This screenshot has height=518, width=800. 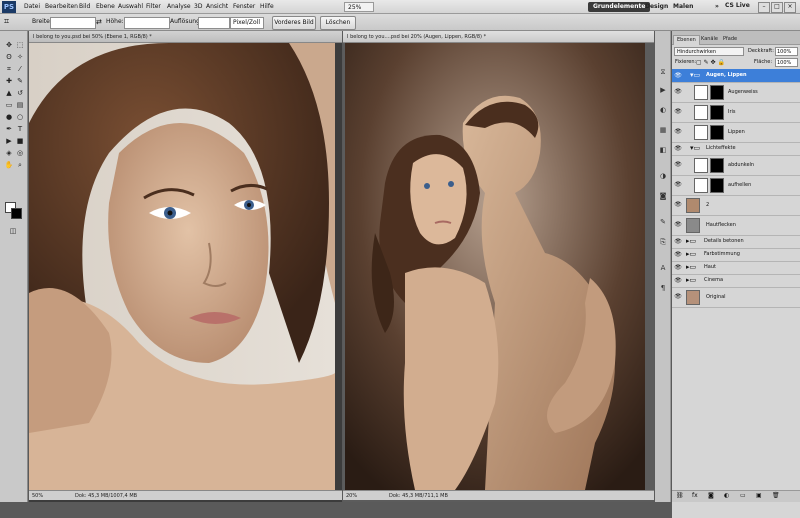 I want to click on add-mask-icon: ◙, so click(x=711, y=495).